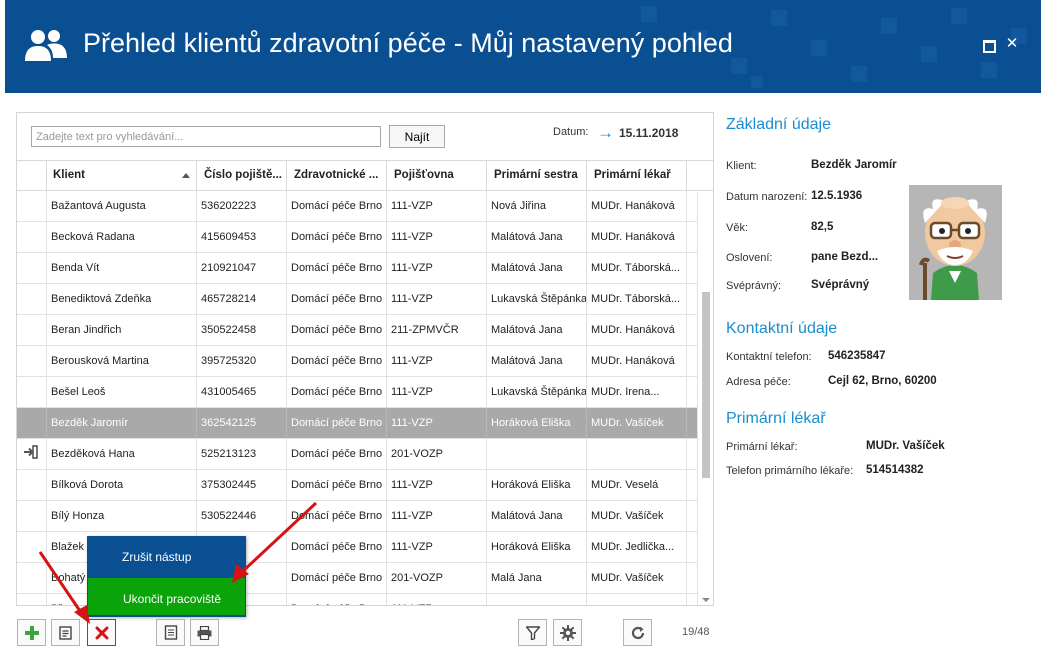 The image size is (1046, 658). I want to click on birth-date-value: 12.5.1936, so click(837, 196).